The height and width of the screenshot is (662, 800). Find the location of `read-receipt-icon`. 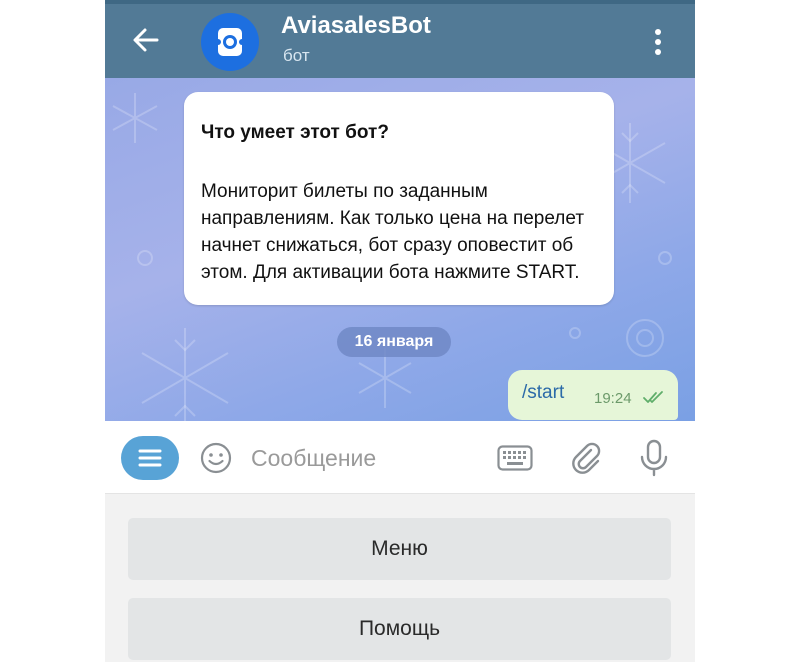

read-receipt-icon is located at coordinates (653, 397).